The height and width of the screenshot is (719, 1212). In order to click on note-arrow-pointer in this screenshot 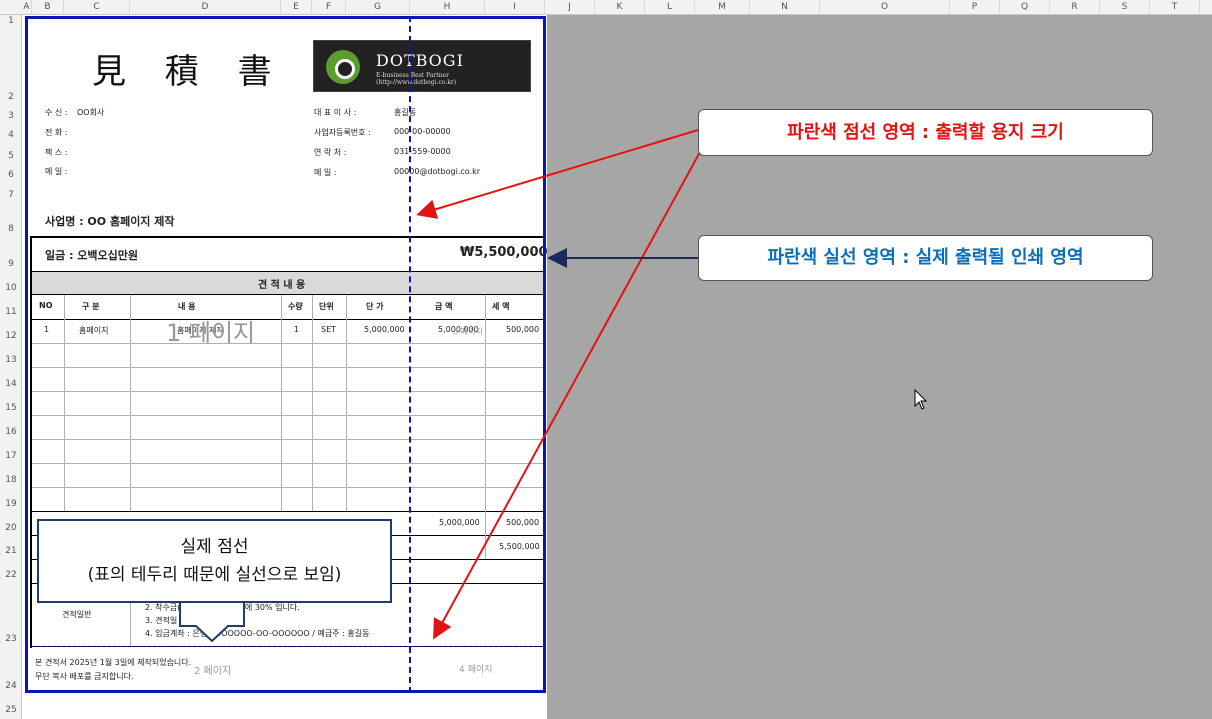, I will do `click(212, 623)`.